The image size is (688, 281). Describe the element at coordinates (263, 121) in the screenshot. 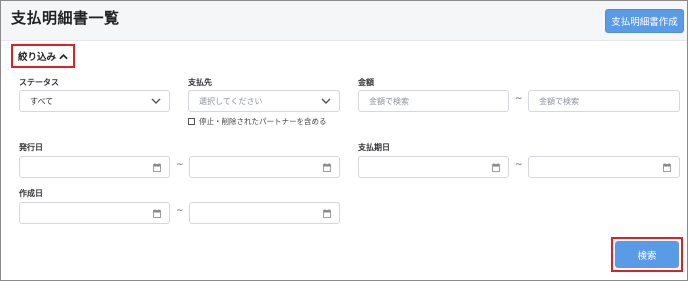

I see `include-stopped-label: 停止・削除されたパートナーを含める` at that location.